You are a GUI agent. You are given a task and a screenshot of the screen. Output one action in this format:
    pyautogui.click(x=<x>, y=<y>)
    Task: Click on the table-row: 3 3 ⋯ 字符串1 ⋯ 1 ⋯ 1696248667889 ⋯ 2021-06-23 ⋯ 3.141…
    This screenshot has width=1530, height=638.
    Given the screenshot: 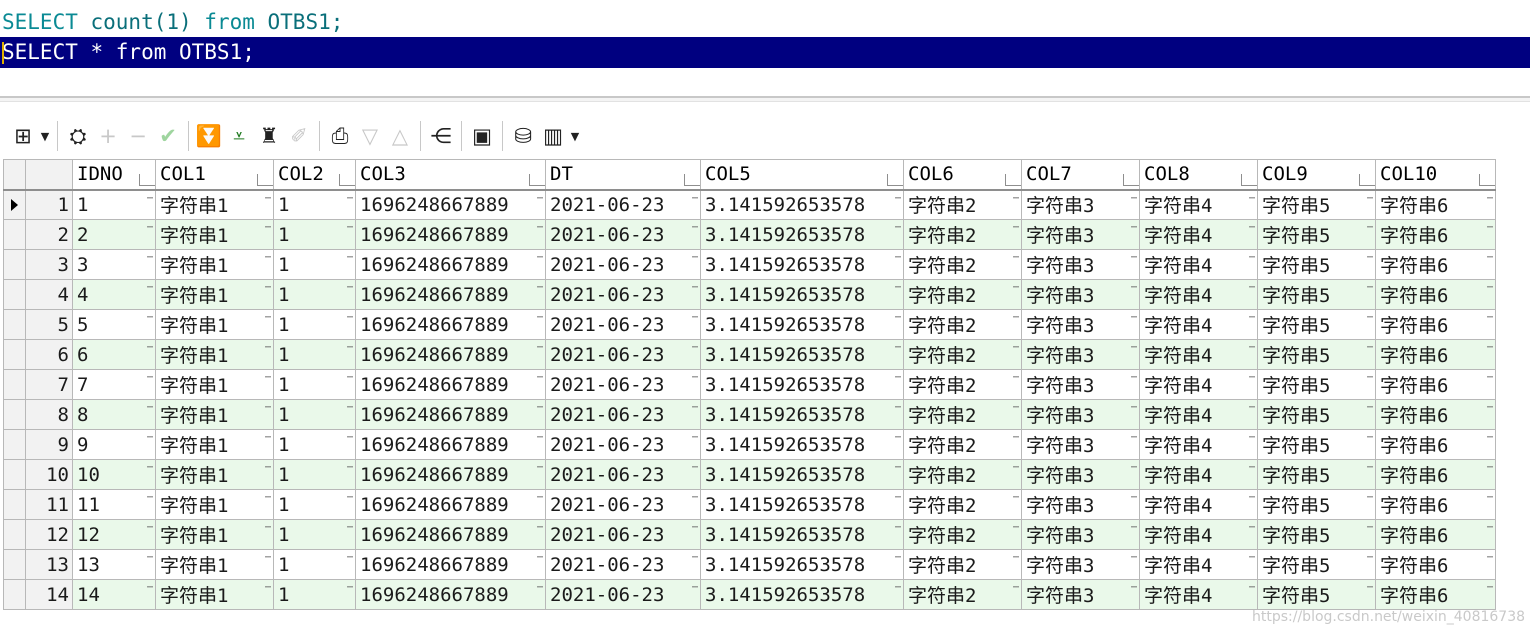 What is the action you would take?
    pyautogui.click(x=749, y=264)
    